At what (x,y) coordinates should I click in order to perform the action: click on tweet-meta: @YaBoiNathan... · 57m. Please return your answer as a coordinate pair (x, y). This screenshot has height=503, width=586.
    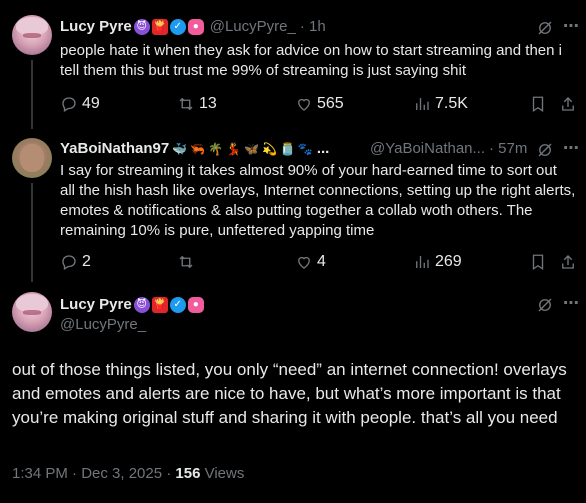
    Looking at the image, I should click on (448, 148).